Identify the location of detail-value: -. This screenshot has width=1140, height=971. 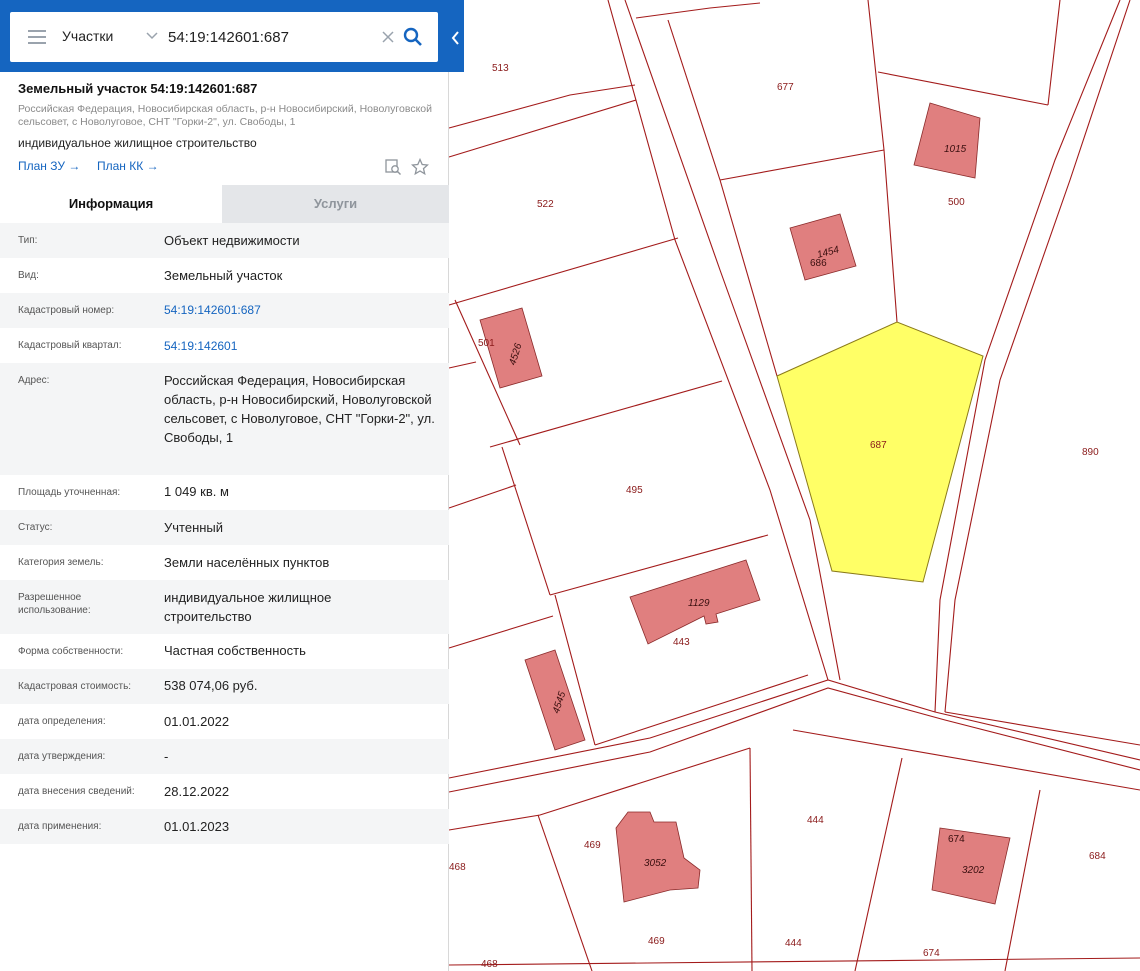
(166, 756).